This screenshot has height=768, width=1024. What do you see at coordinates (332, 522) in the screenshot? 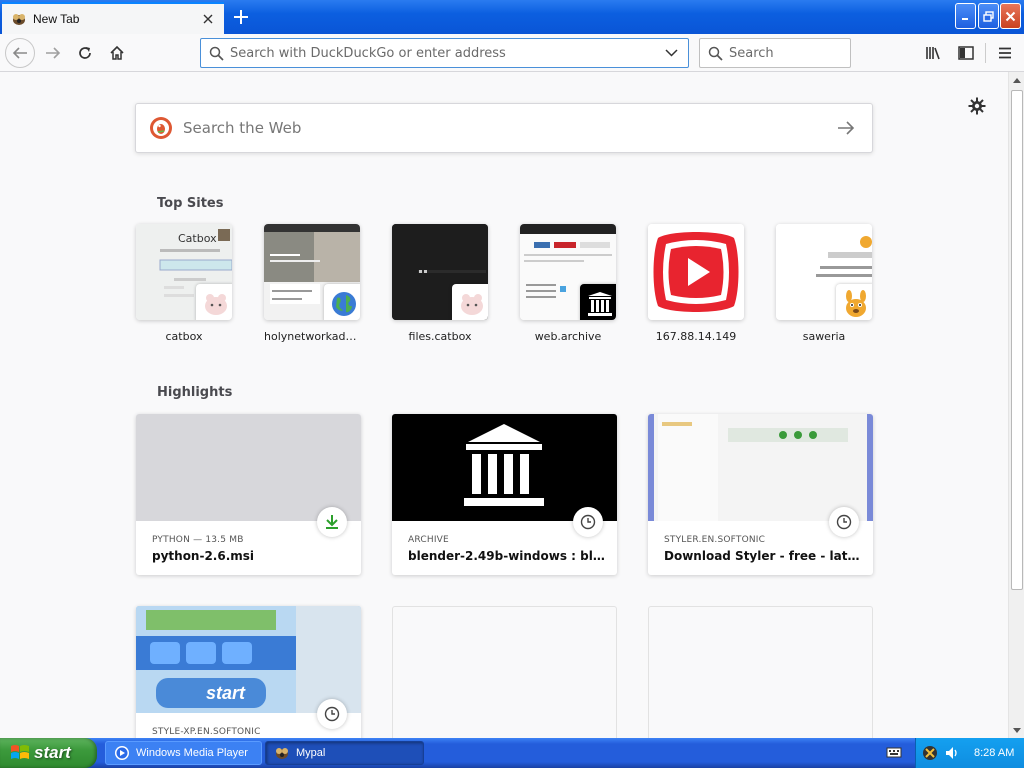
I see `download-icon` at bounding box center [332, 522].